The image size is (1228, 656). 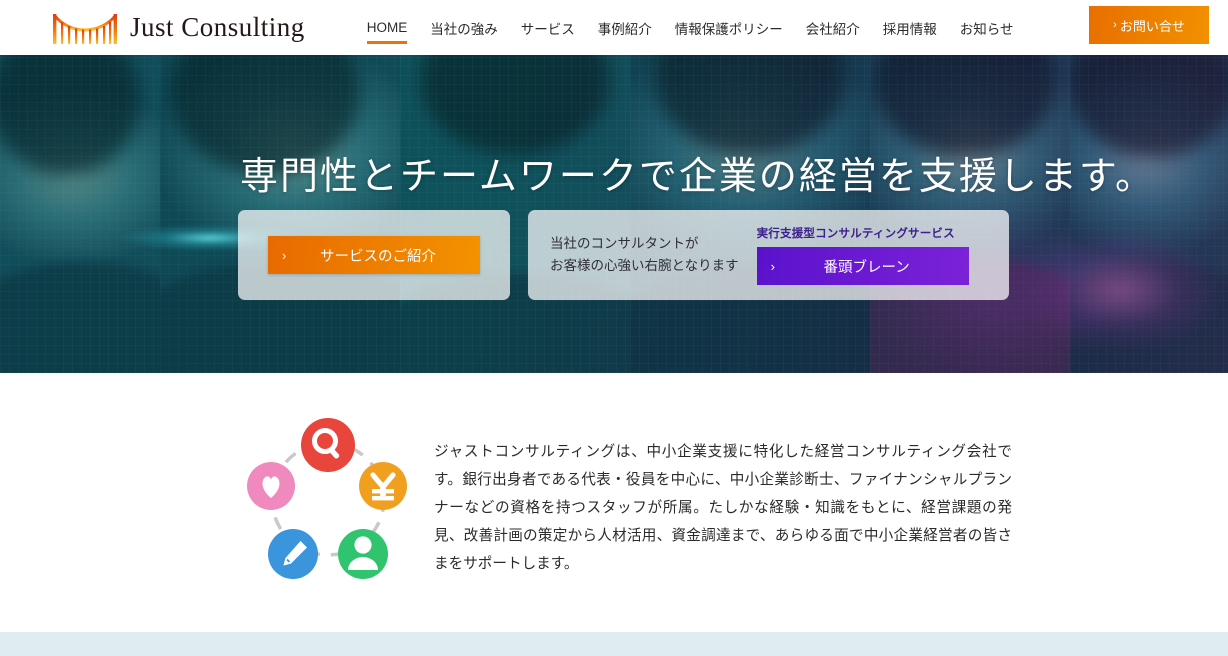 What do you see at coordinates (698, 177) in the screenshot?
I see `hero-title: 専門性とチームワークで企業の経営を支援します。` at bounding box center [698, 177].